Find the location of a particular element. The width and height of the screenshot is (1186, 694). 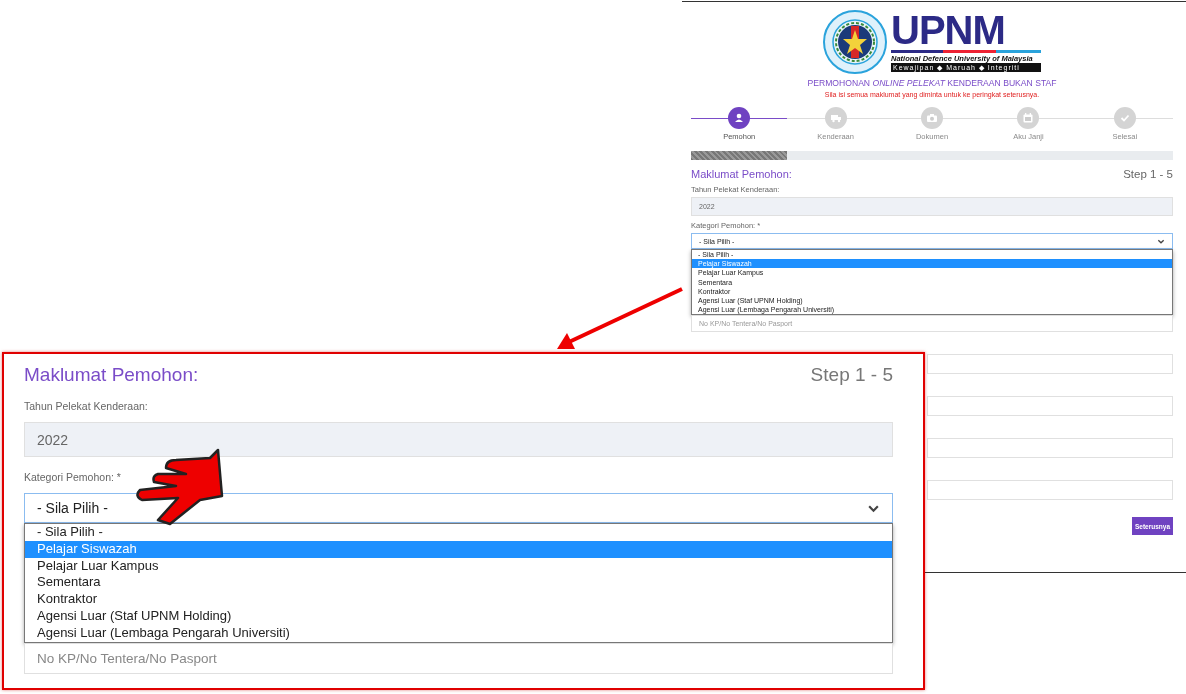

step-indicator is located at coordinates (739, 118).